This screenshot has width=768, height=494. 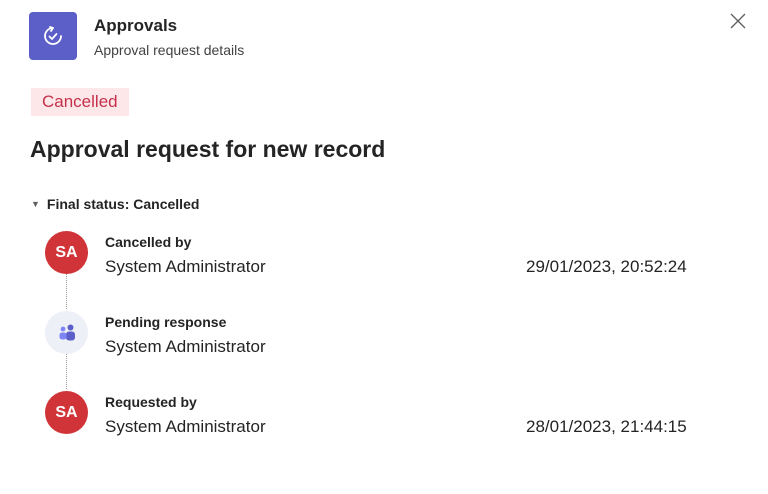 I want to click on timeline-entry-label: Pending response, so click(x=166, y=322).